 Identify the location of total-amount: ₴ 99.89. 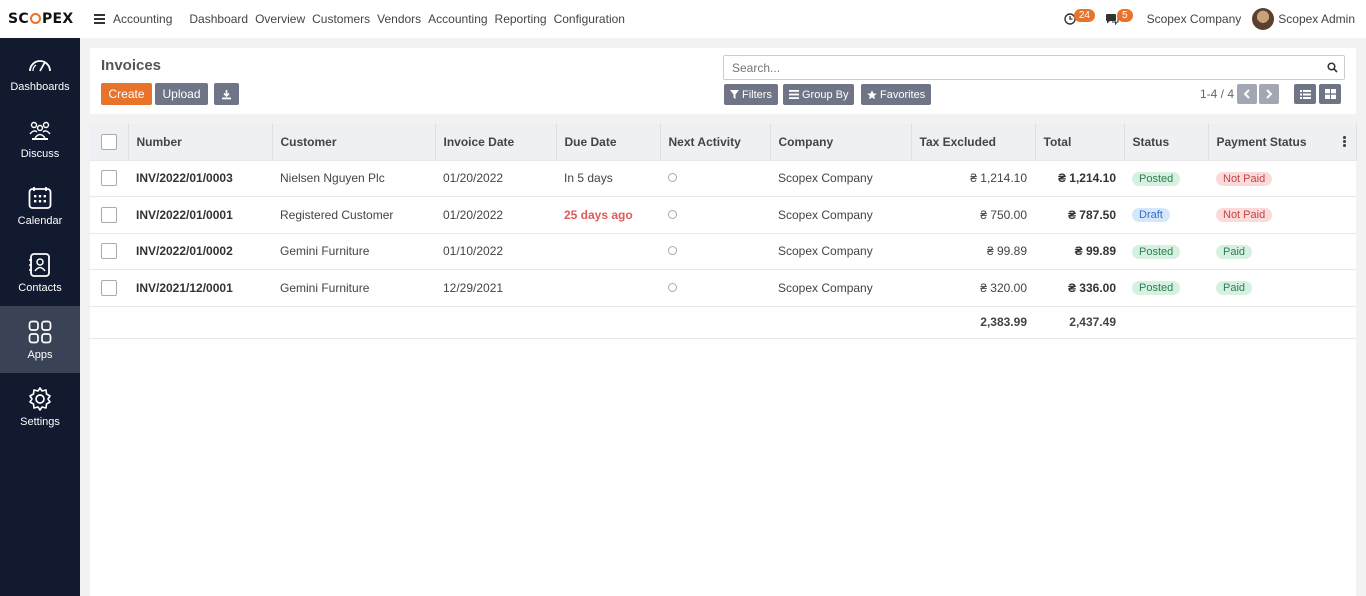
(1079, 251).